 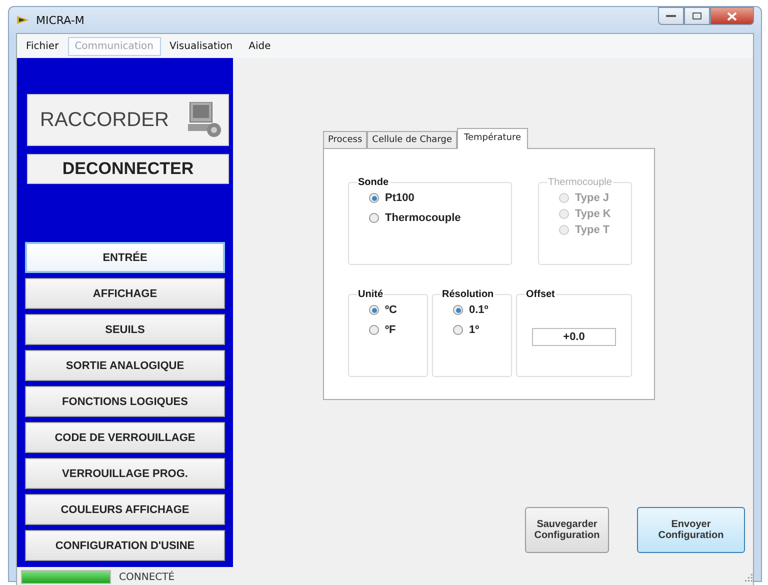 I want to click on sidebar-item: VERROUILLAGE PROG., so click(x=125, y=473).